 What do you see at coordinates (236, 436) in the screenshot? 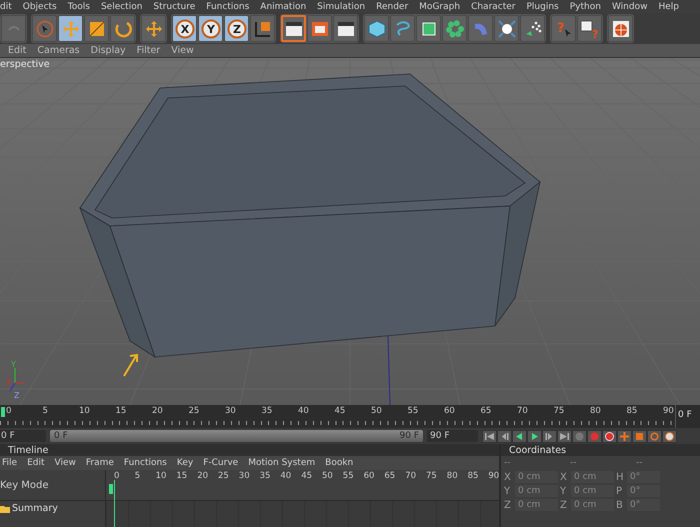
I see `range-slider: 0 F 90 F` at bounding box center [236, 436].